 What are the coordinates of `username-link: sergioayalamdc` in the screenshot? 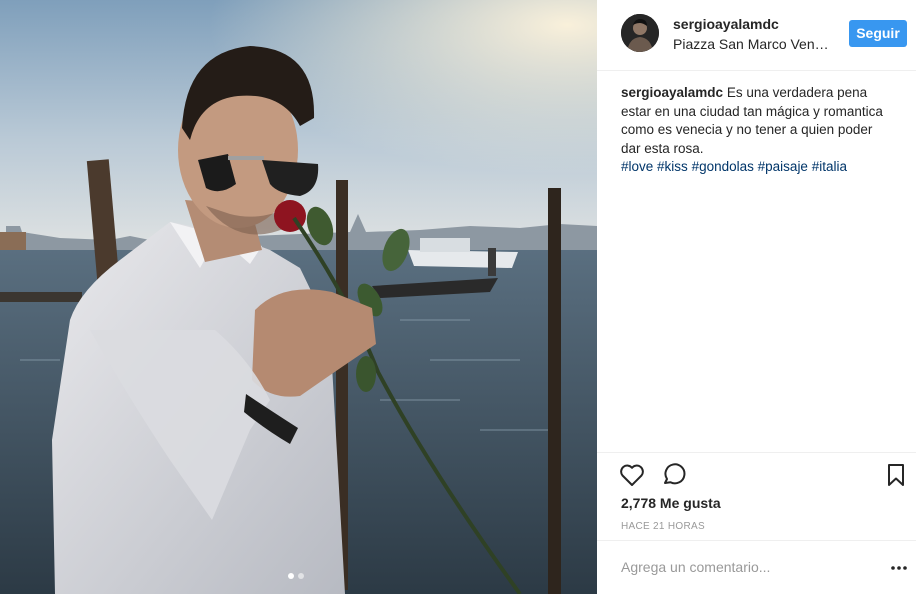 It's located at (726, 24).